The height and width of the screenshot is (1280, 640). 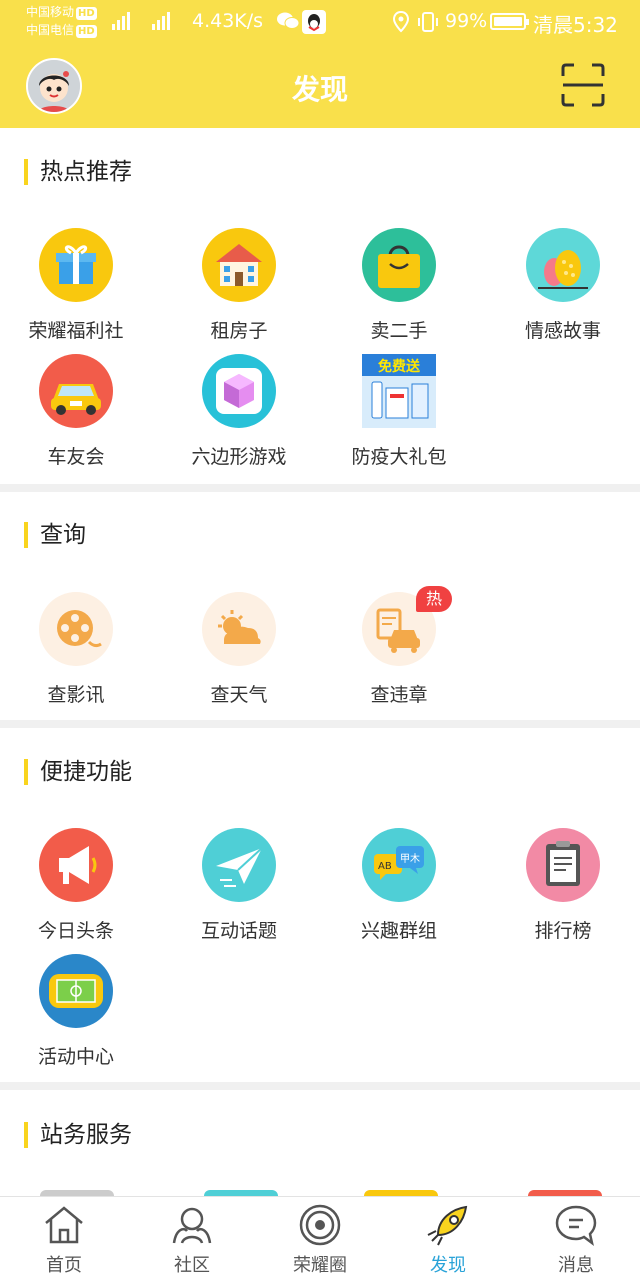 I want to click on nav-discover: 发现, so click(x=448, y=1238).